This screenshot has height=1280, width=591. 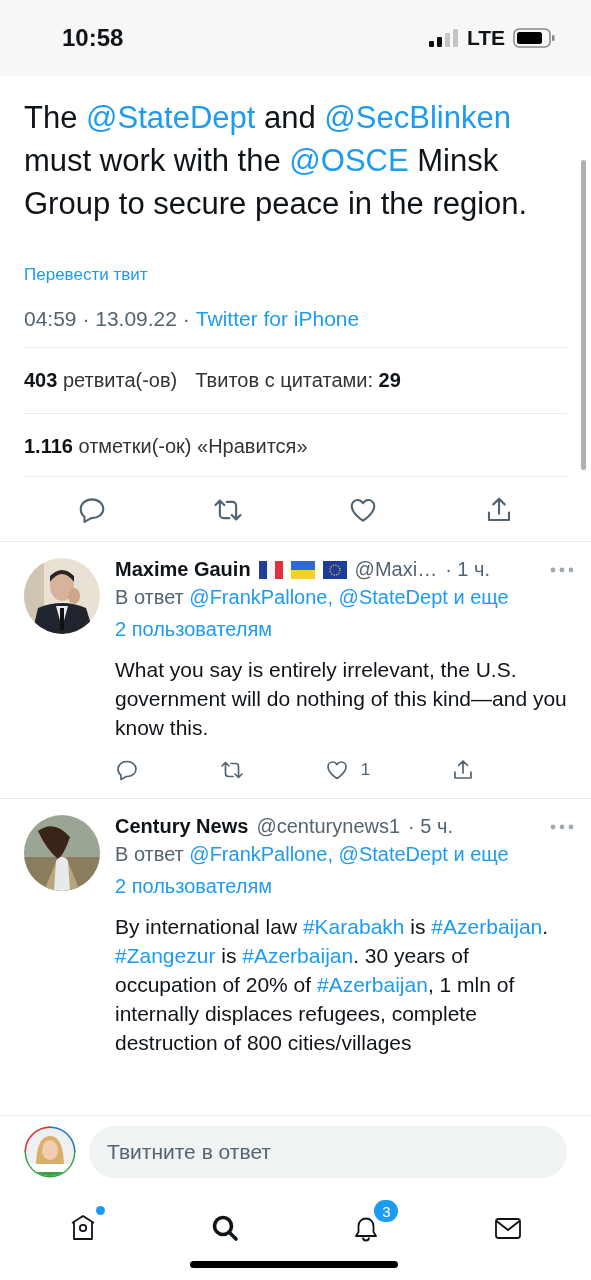 I want to click on reply-text: By international law #Karabakh is #Azerbaijan. #Zangezur is #Azerbaijan. 30 years of occupation of 20% of #Azerbaijan, 1 mln of internally displaces refugees, complete destruction of 800 cities/villages, so click(x=332, y=985).